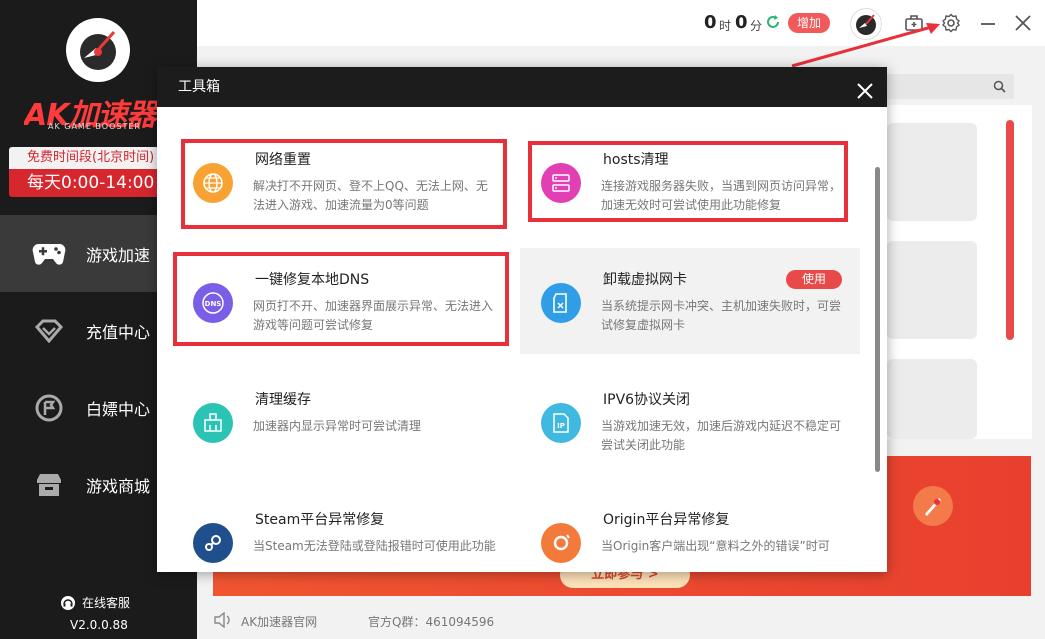  I want to click on logo, so click(98, 50).